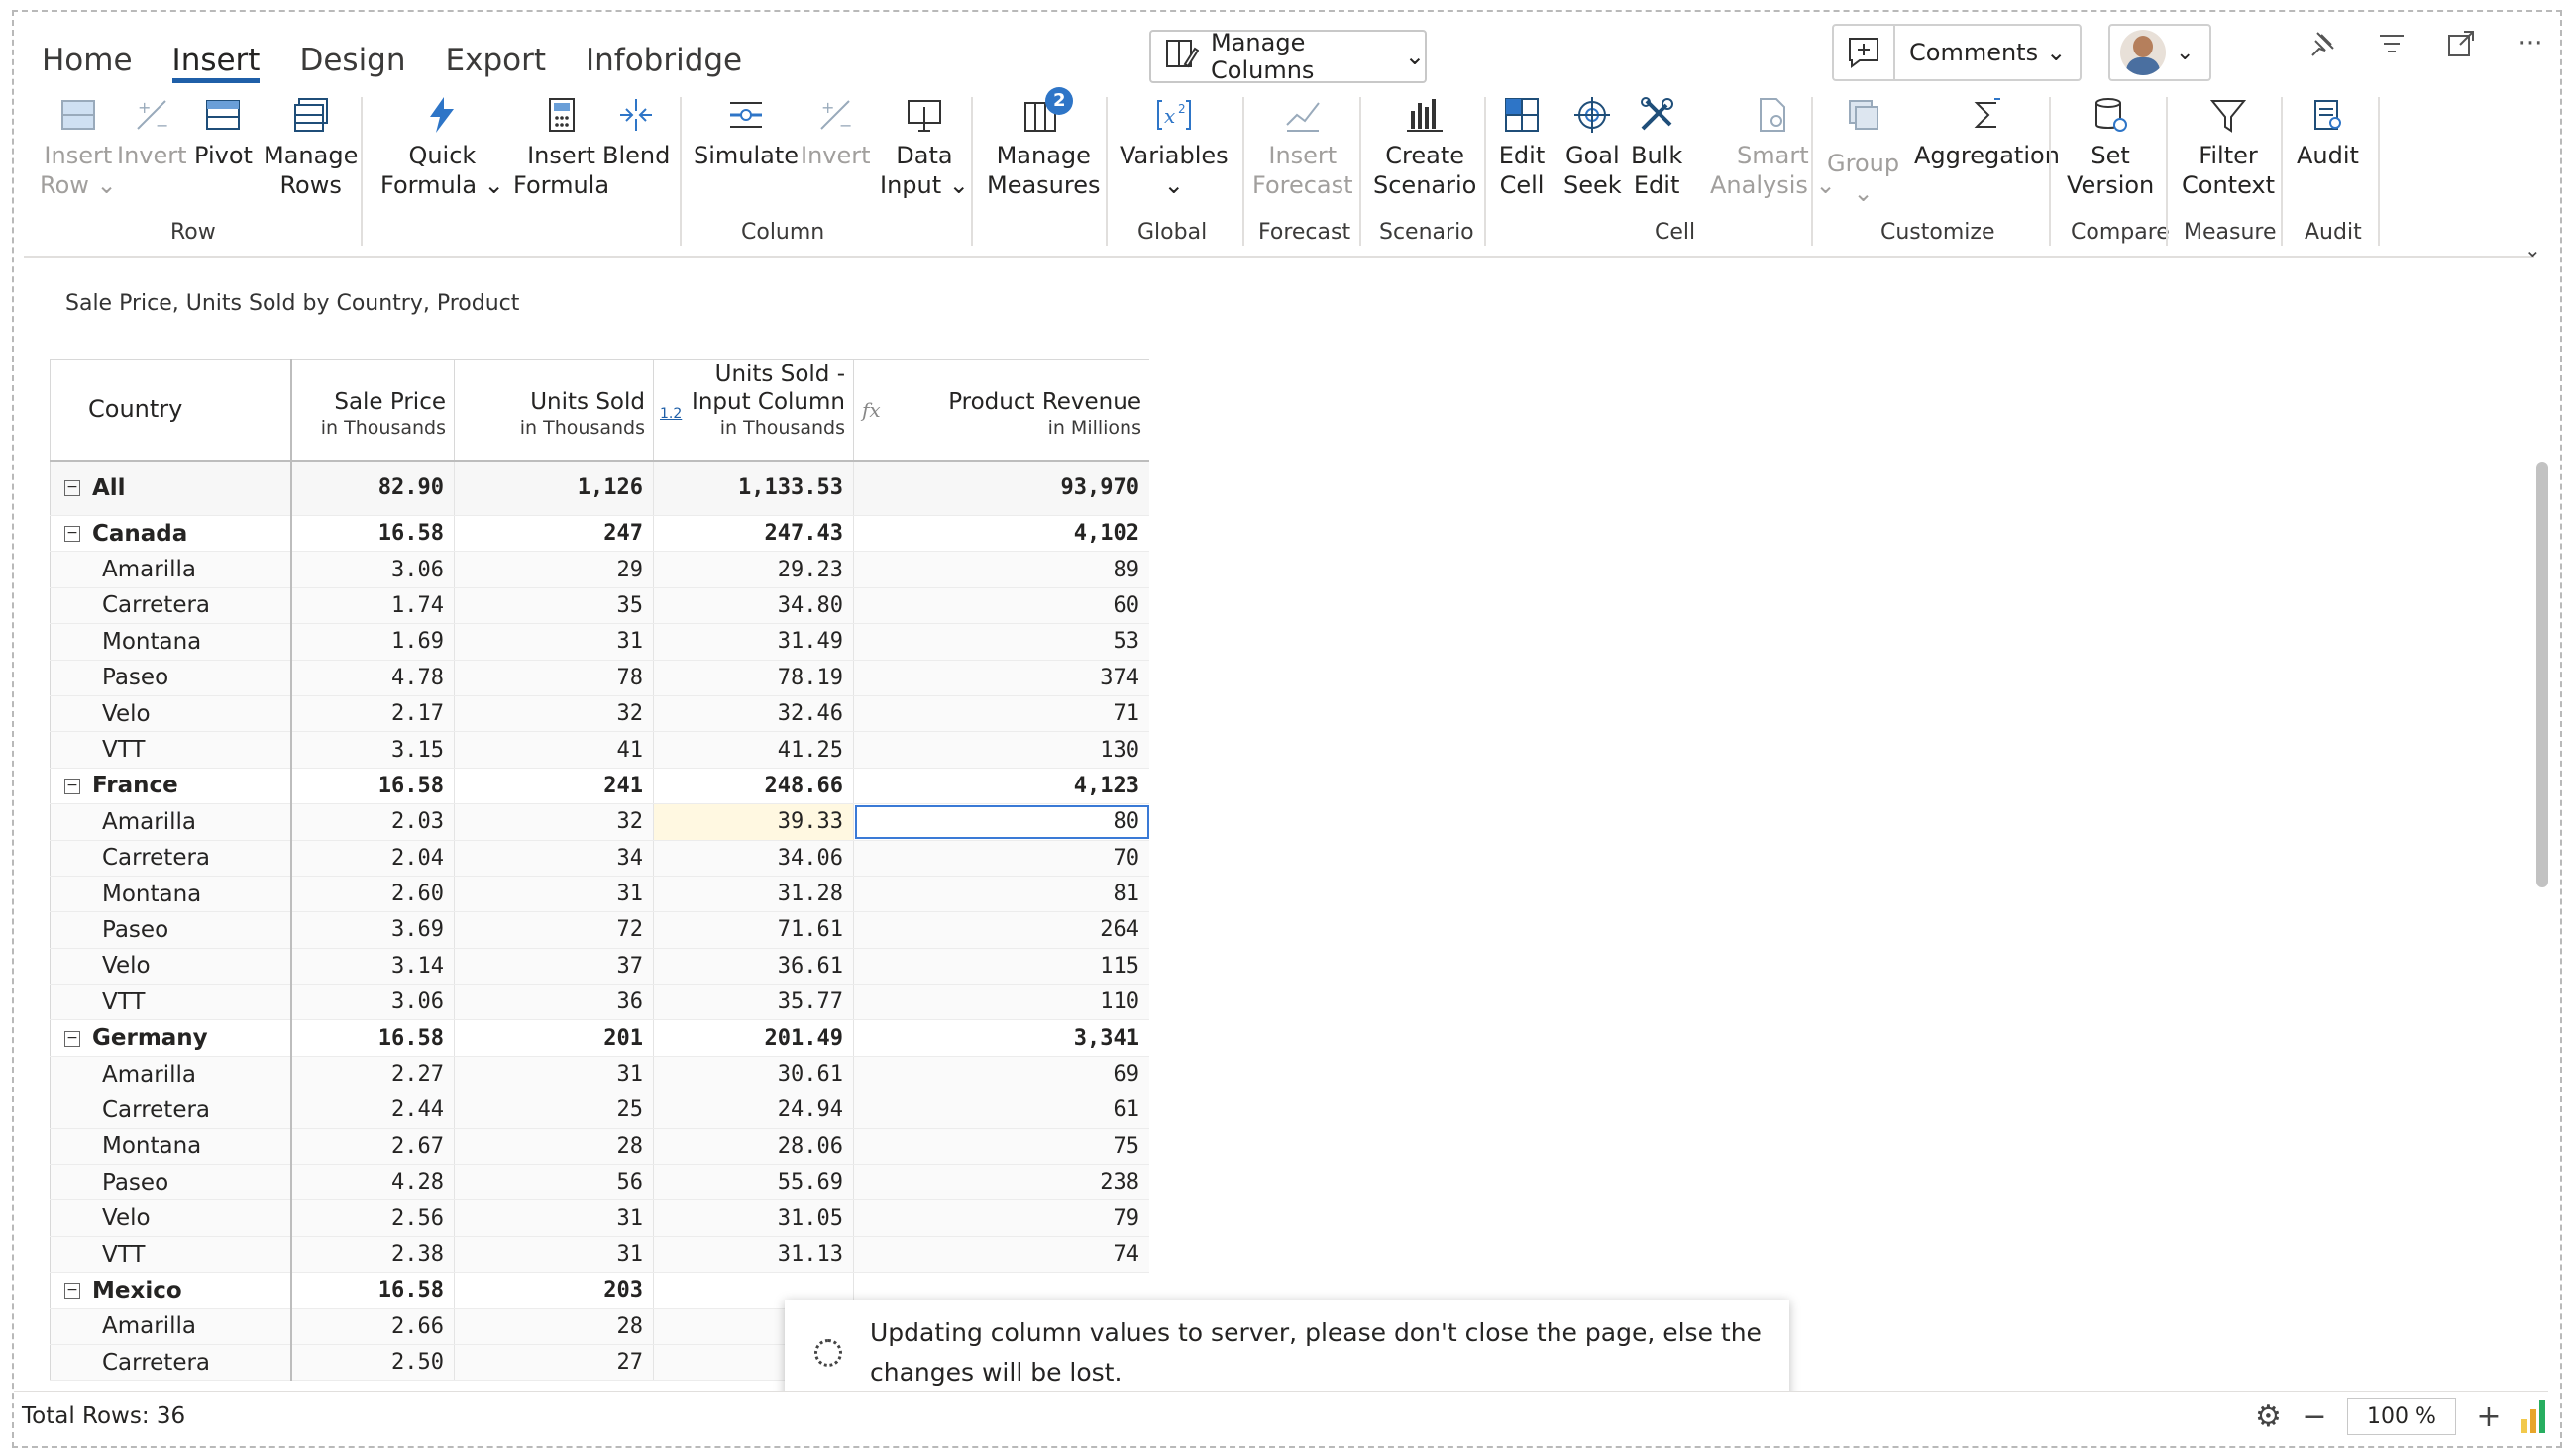 This screenshot has height=1456, width=2574. What do you see at coordinates (554, 930) in the screenshot?
I see `cell-units-sold: 72` at bounding box center [554, 930].